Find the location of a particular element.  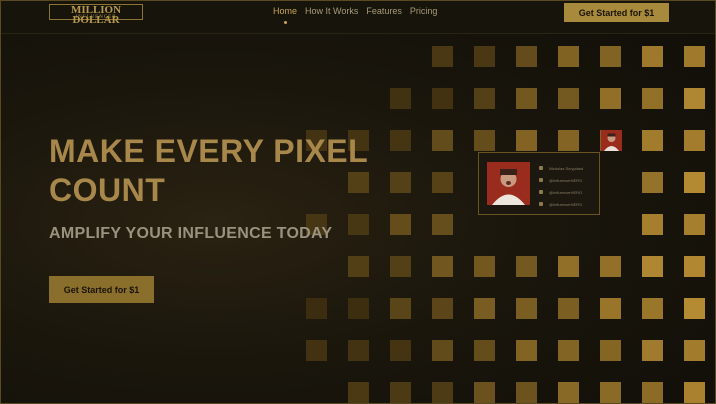

hero-get-started-button: Get Started for $1 is located at coordinates (101, 289).